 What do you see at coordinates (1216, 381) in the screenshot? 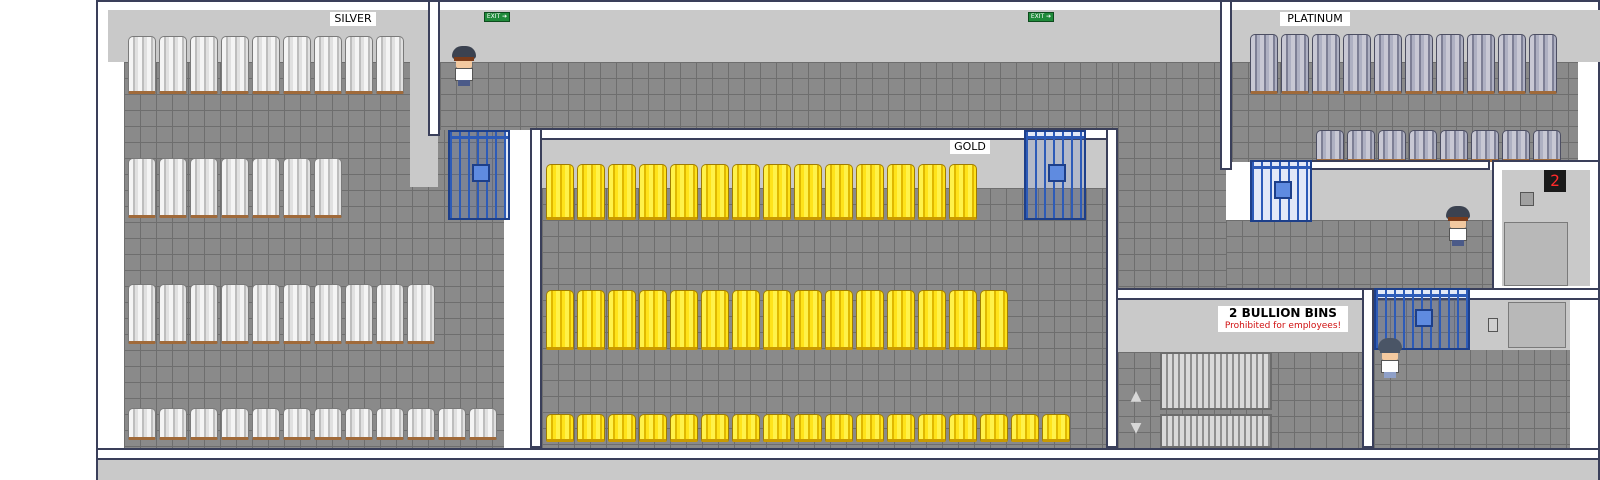
I see `bullion-bin-upper` at bounding box center [1216, 381].